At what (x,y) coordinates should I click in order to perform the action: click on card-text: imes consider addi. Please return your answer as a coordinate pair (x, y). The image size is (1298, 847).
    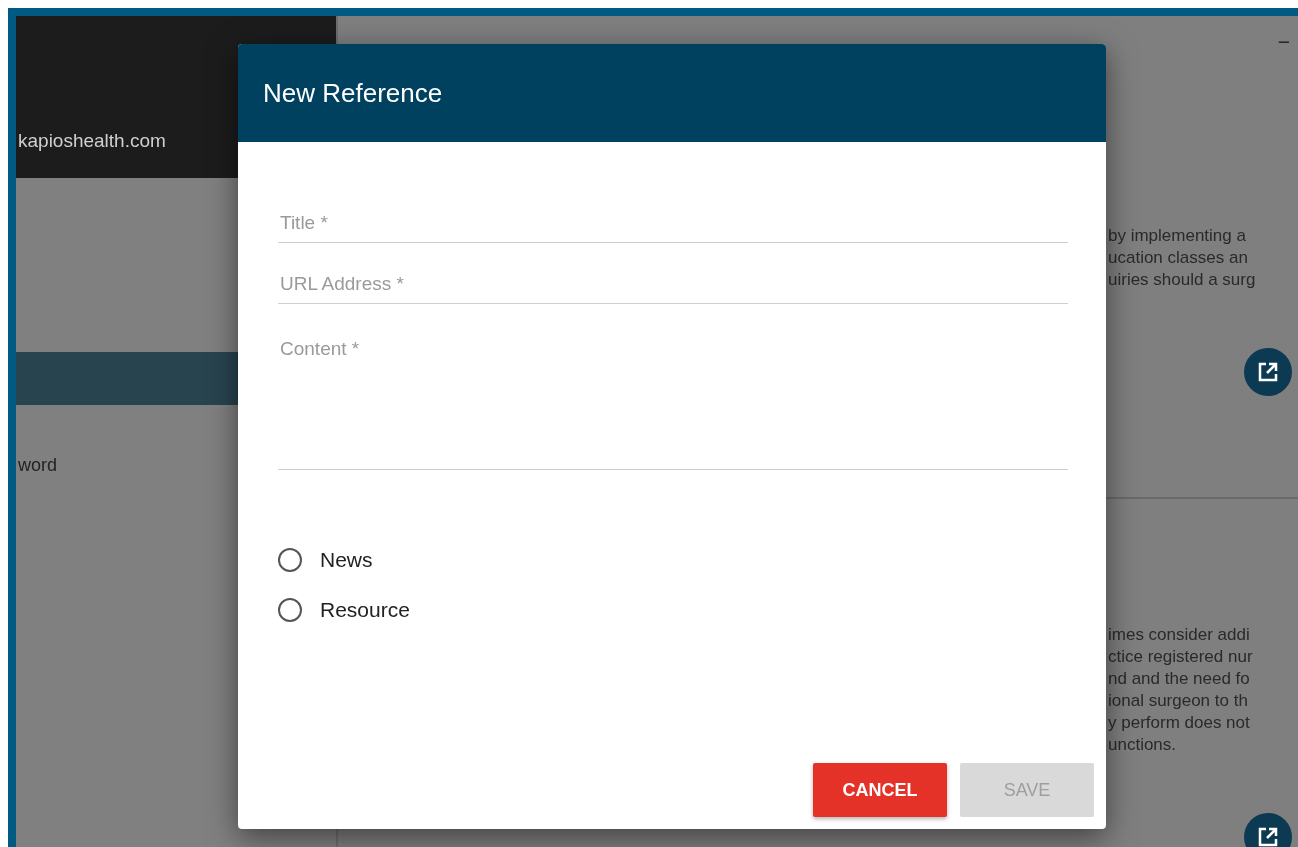
    Looking at the image, I should click on (1179, 635).